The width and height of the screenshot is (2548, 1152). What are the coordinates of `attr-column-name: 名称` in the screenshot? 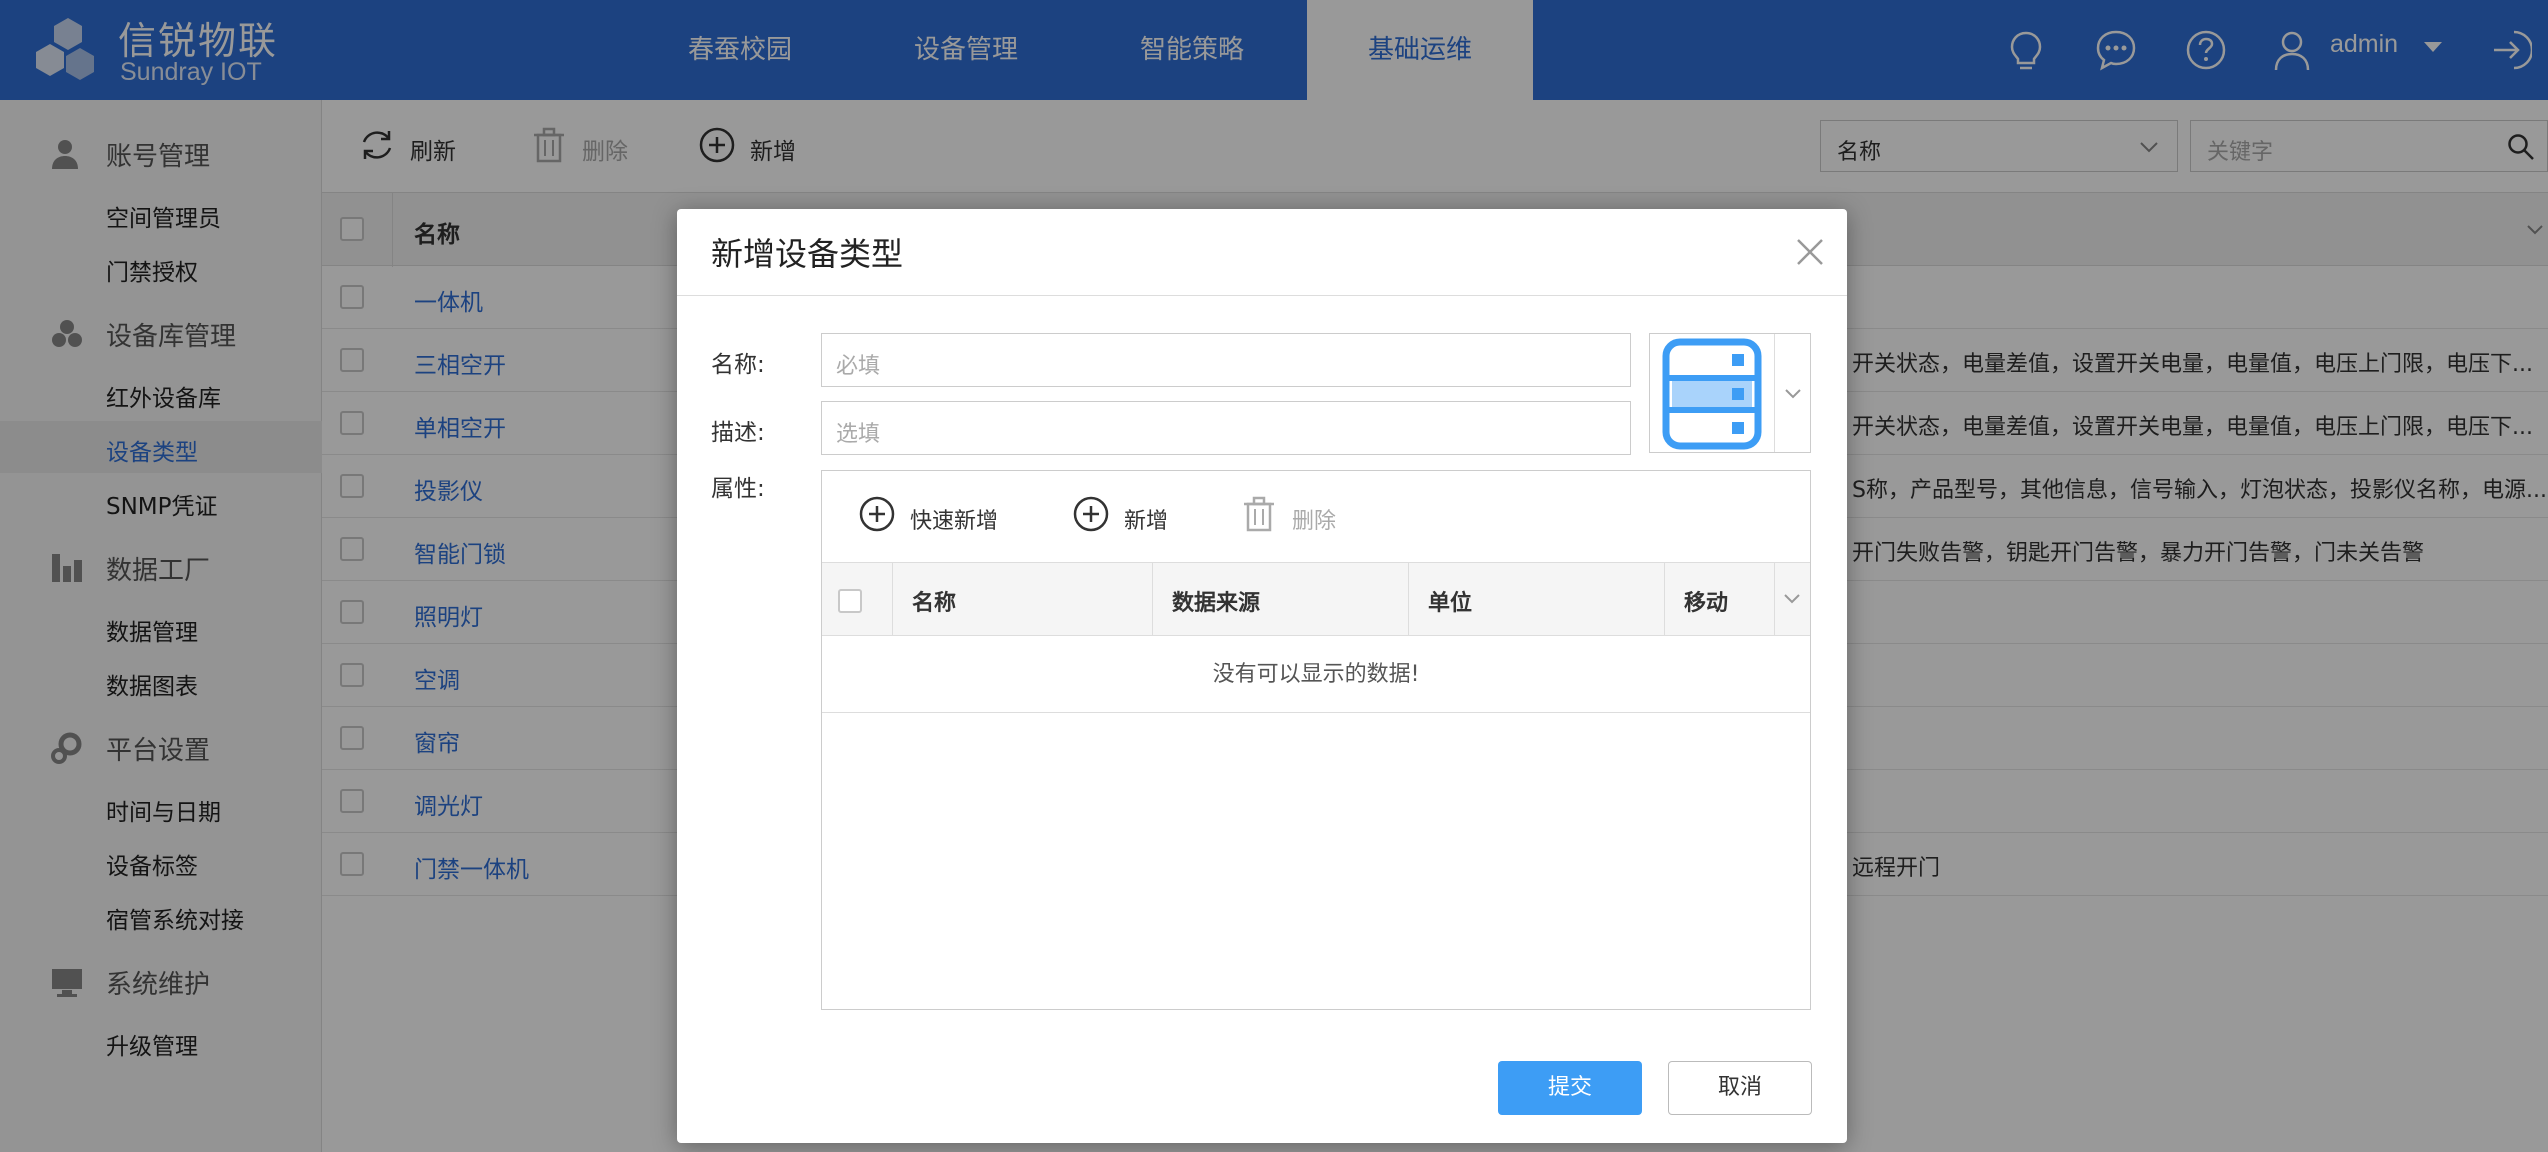 It's located at (934, 601).